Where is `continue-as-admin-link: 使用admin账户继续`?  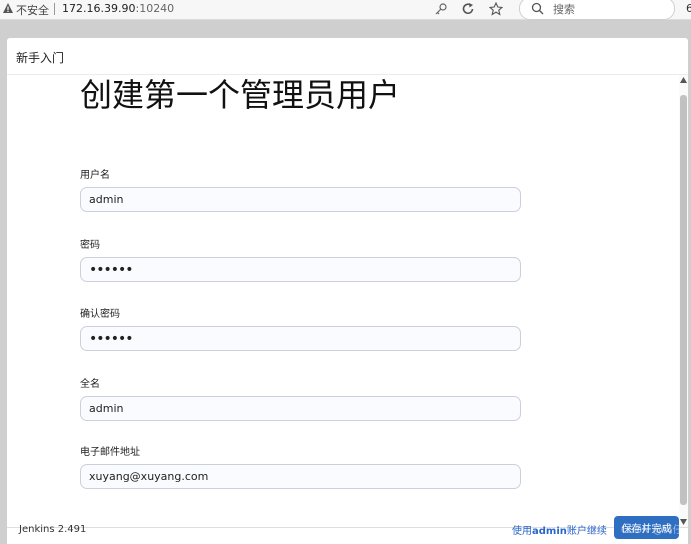
continue-as-admin-link: 使用admin账户继续 is located at coordinates (559, 529).